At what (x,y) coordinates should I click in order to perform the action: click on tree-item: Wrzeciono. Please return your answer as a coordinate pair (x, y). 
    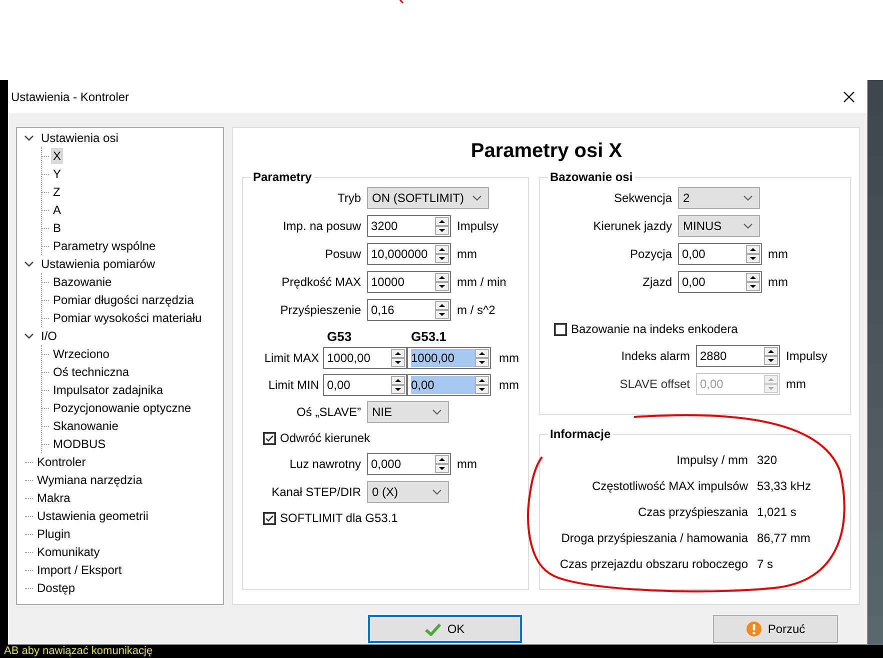
    Looking at the image, I should click on (81, 354).